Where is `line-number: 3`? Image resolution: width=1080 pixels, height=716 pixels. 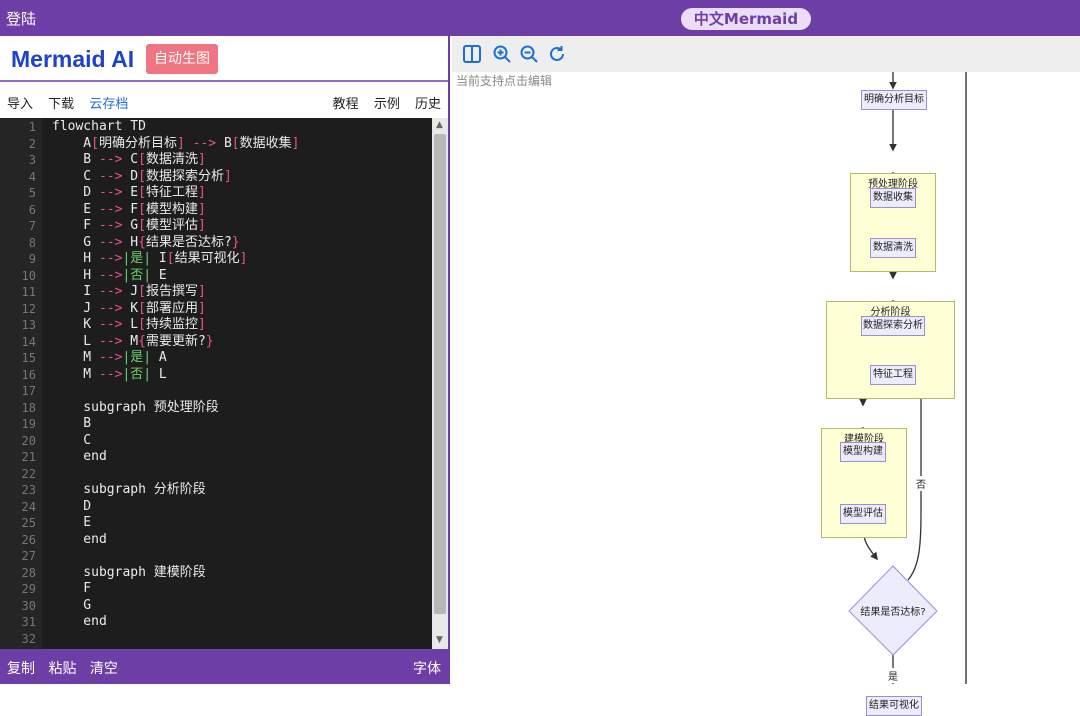
line-number: 3 is located at coordinates (32, 160).